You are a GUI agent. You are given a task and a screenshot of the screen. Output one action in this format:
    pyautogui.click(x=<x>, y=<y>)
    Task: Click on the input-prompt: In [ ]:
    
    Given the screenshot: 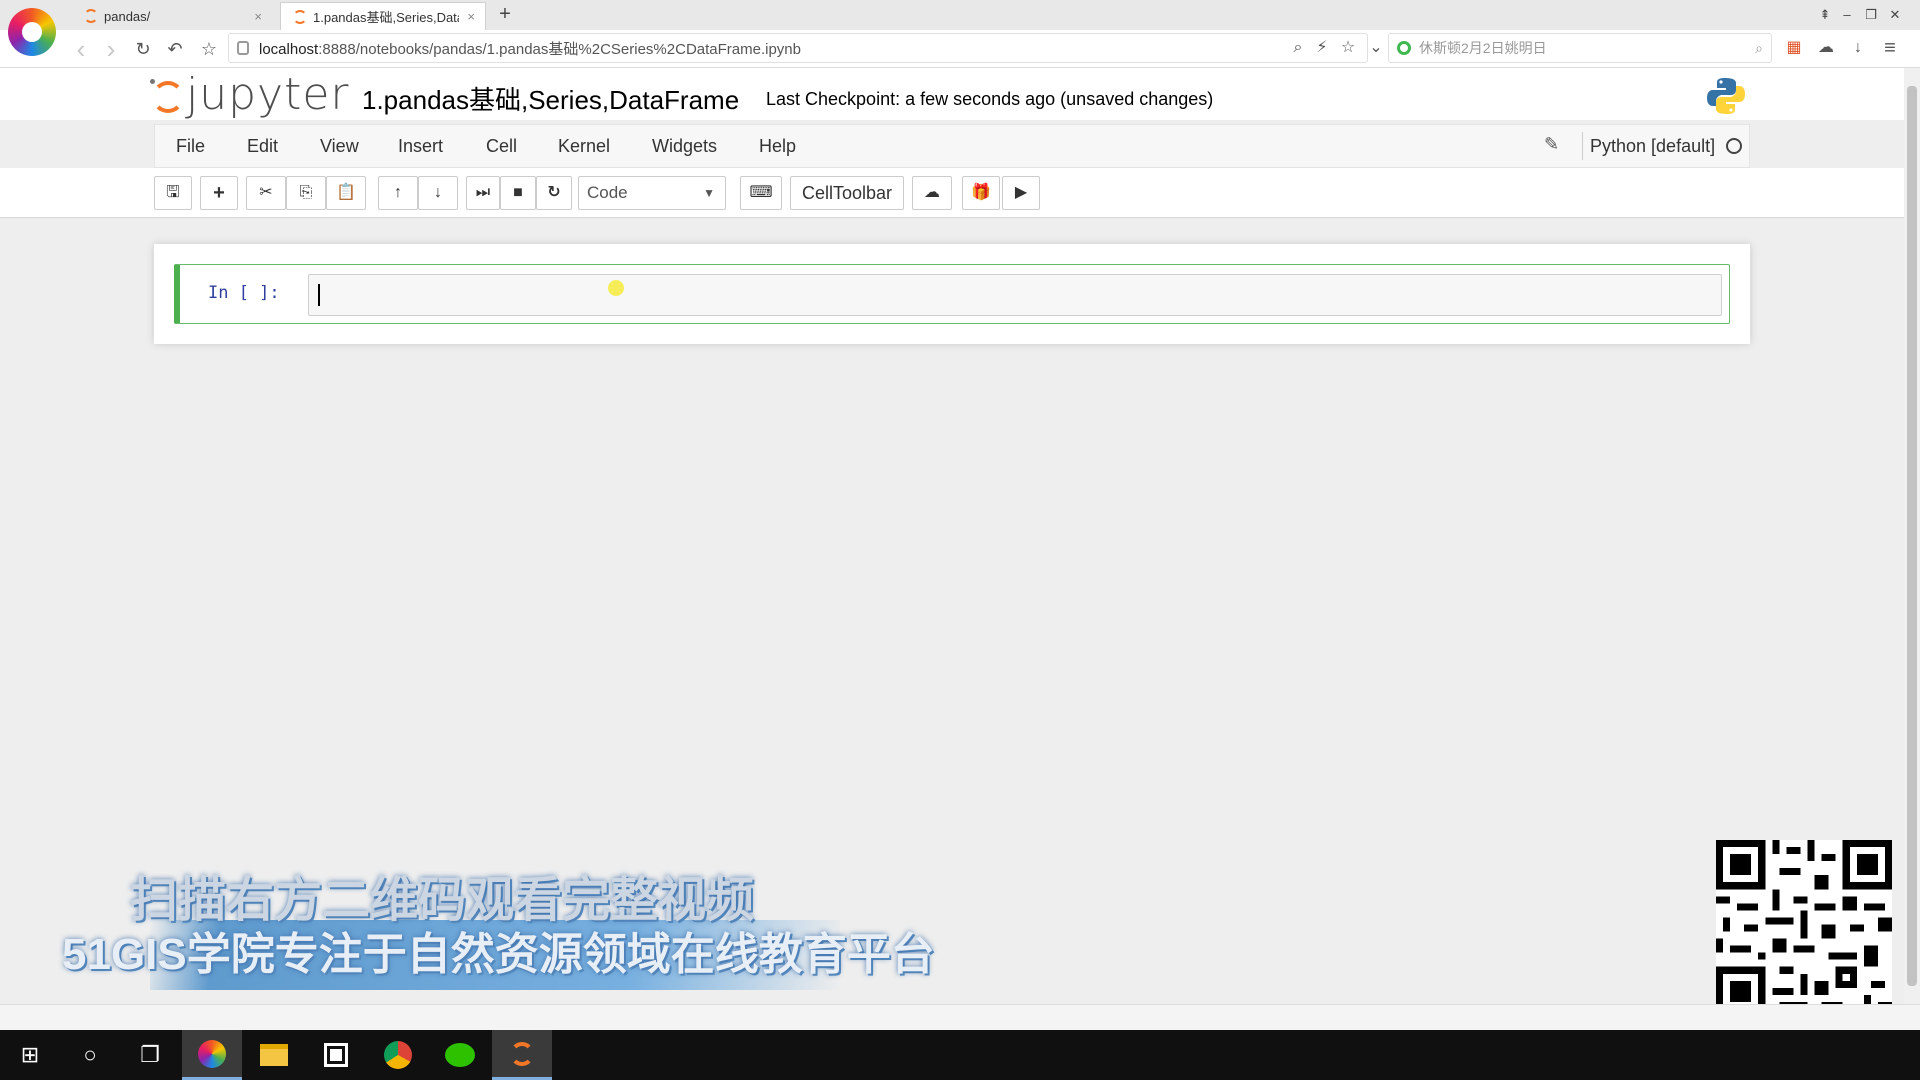 What is the action you would take?
    pyautogui.click(x=244, y=293)
    